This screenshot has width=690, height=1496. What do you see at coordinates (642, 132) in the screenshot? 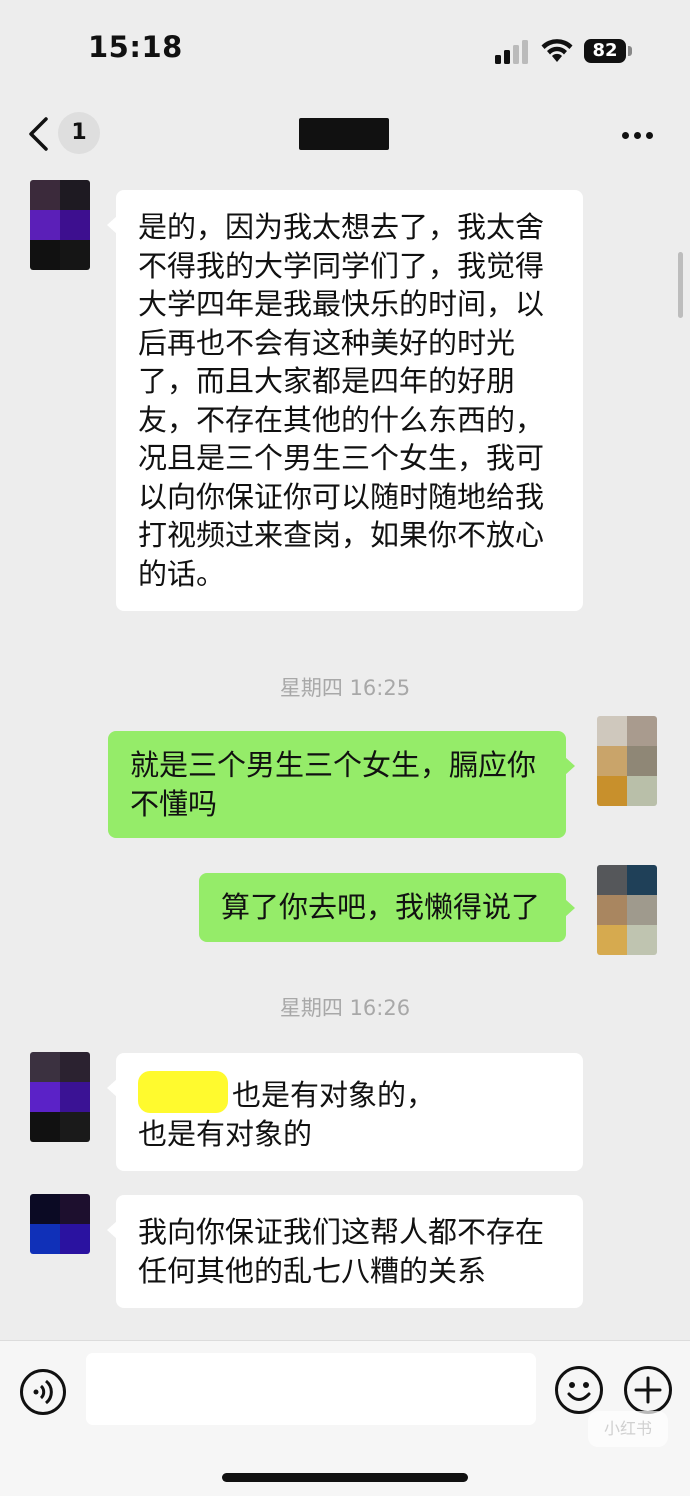
I see `more-options-icon` at bounding box center [642, 132].